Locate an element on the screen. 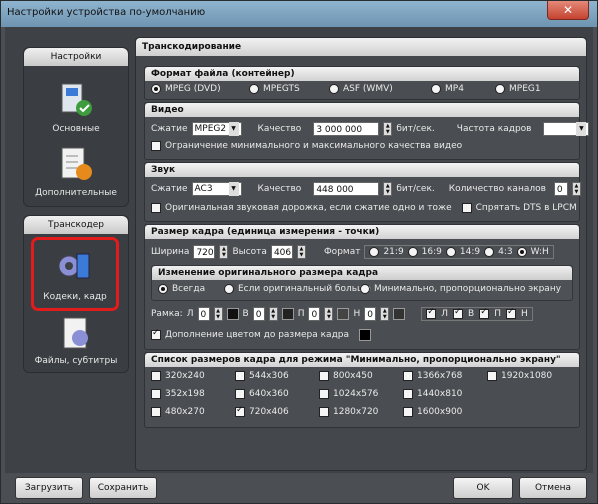 The height and width of the screenshot is (504, 598). size-item: 480x270 is located at coordinates (178, 412).